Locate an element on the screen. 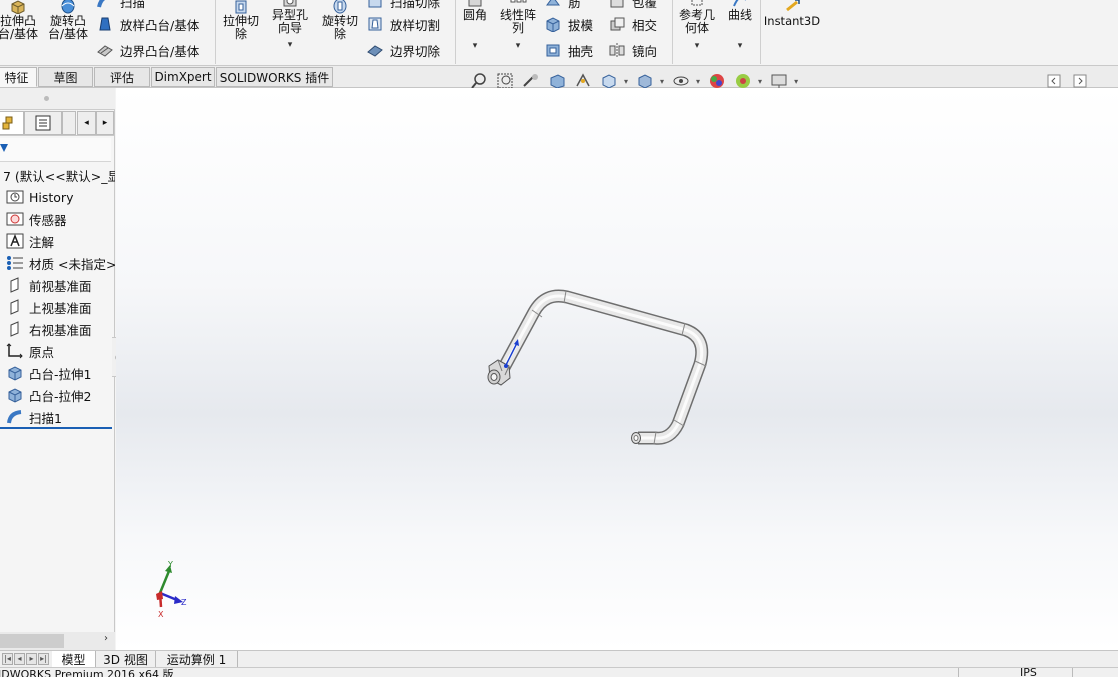 This screenshot has height=677, width=1118. prev-tab-icon: ◂ is located at coordinates (19, 659).